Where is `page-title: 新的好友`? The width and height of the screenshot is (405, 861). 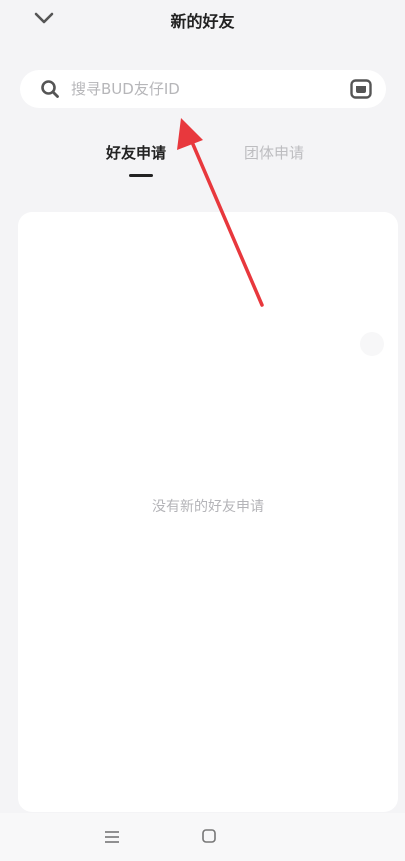 page-title: 新的好友 is located at coordinates (202, 21).